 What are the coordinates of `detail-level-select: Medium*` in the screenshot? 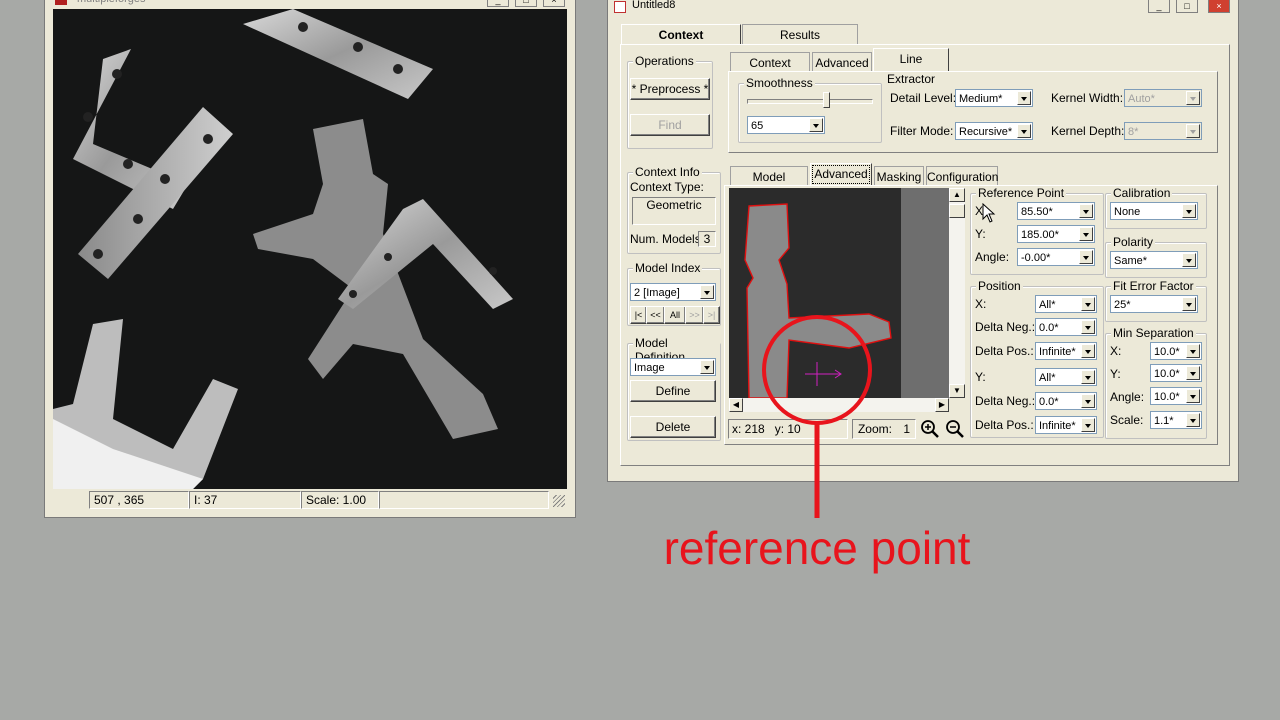 It's located at (994, 98).